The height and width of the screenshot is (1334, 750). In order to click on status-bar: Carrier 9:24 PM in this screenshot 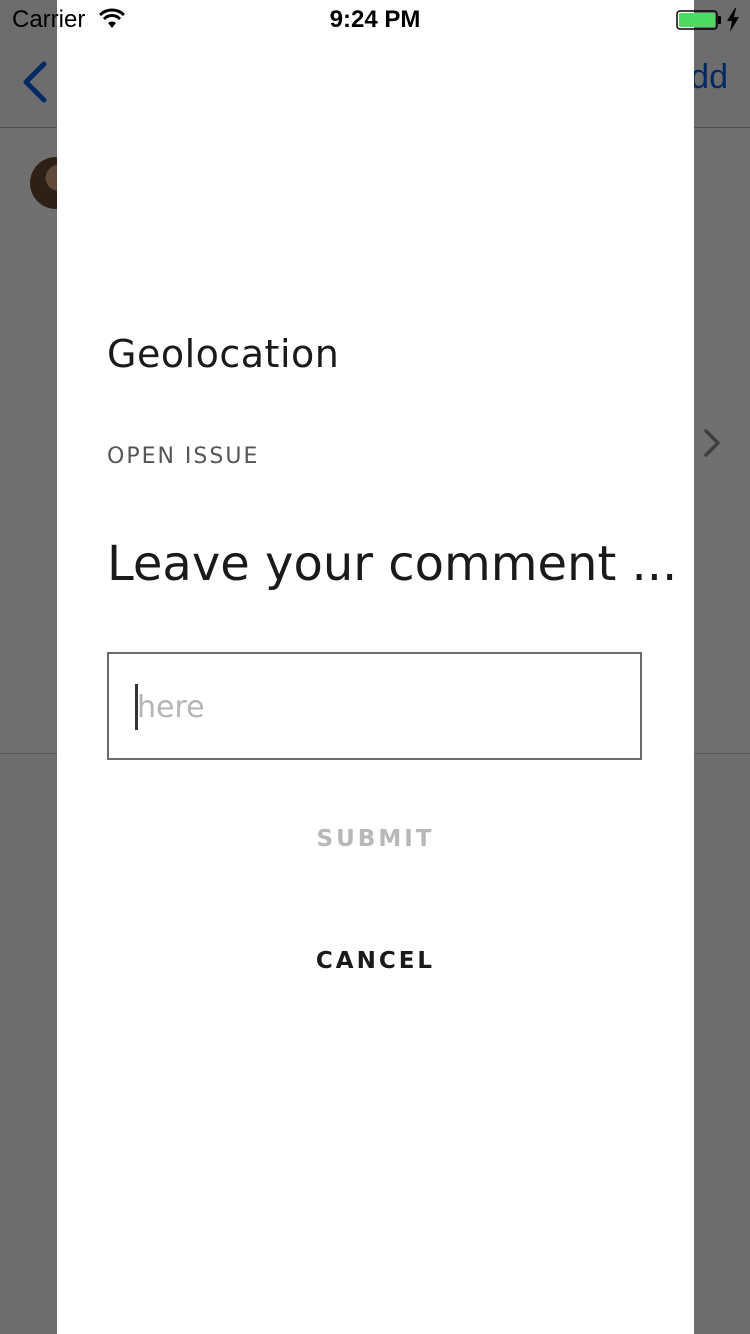, I will do `click(375, 20)`.